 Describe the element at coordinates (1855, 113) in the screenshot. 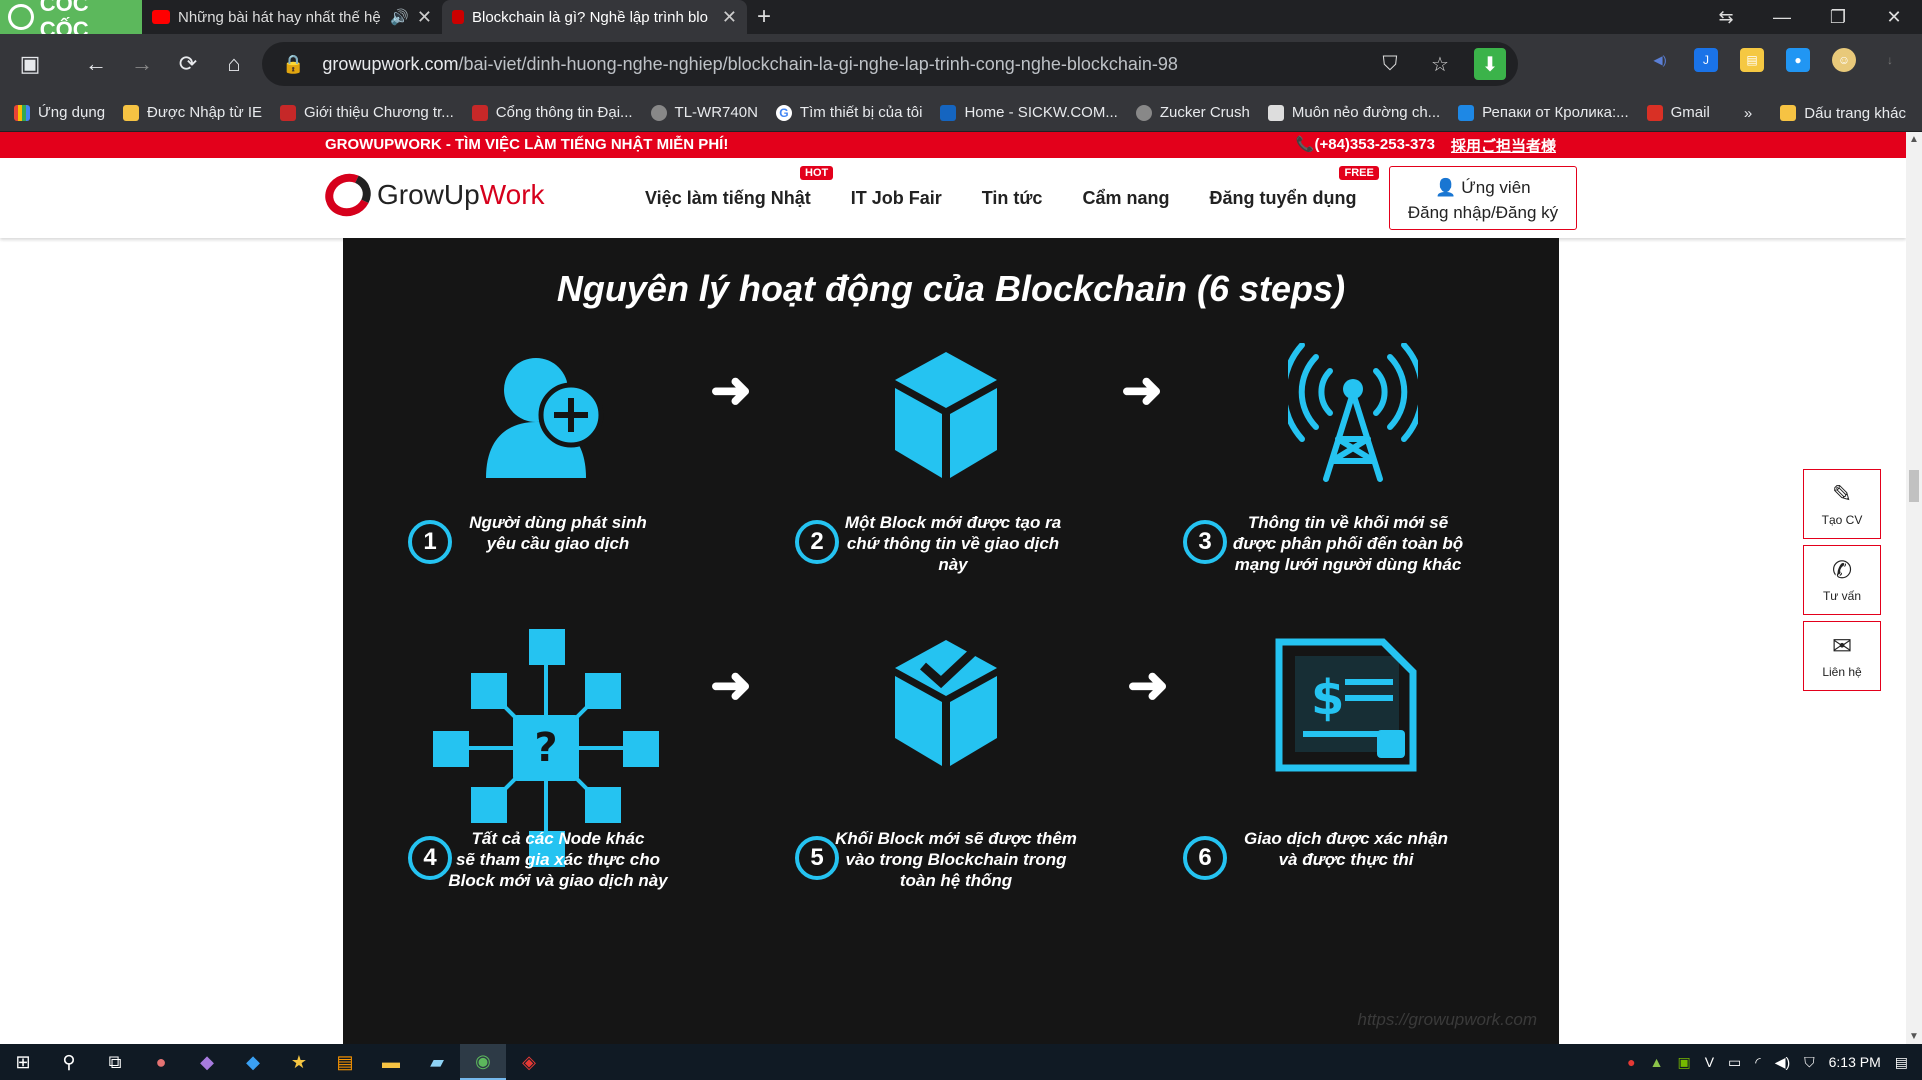

I see `bookmark-label: Dấu trang khác` at that location.